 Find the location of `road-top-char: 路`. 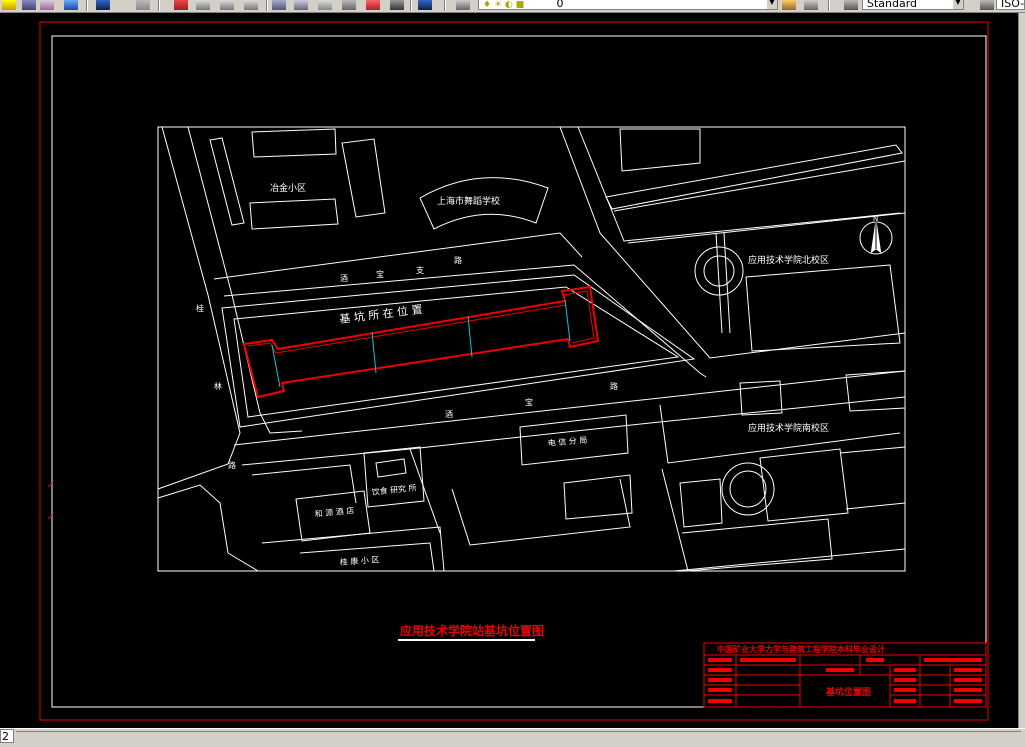

road-top-char: 路 is located at coordinates (458, 260).